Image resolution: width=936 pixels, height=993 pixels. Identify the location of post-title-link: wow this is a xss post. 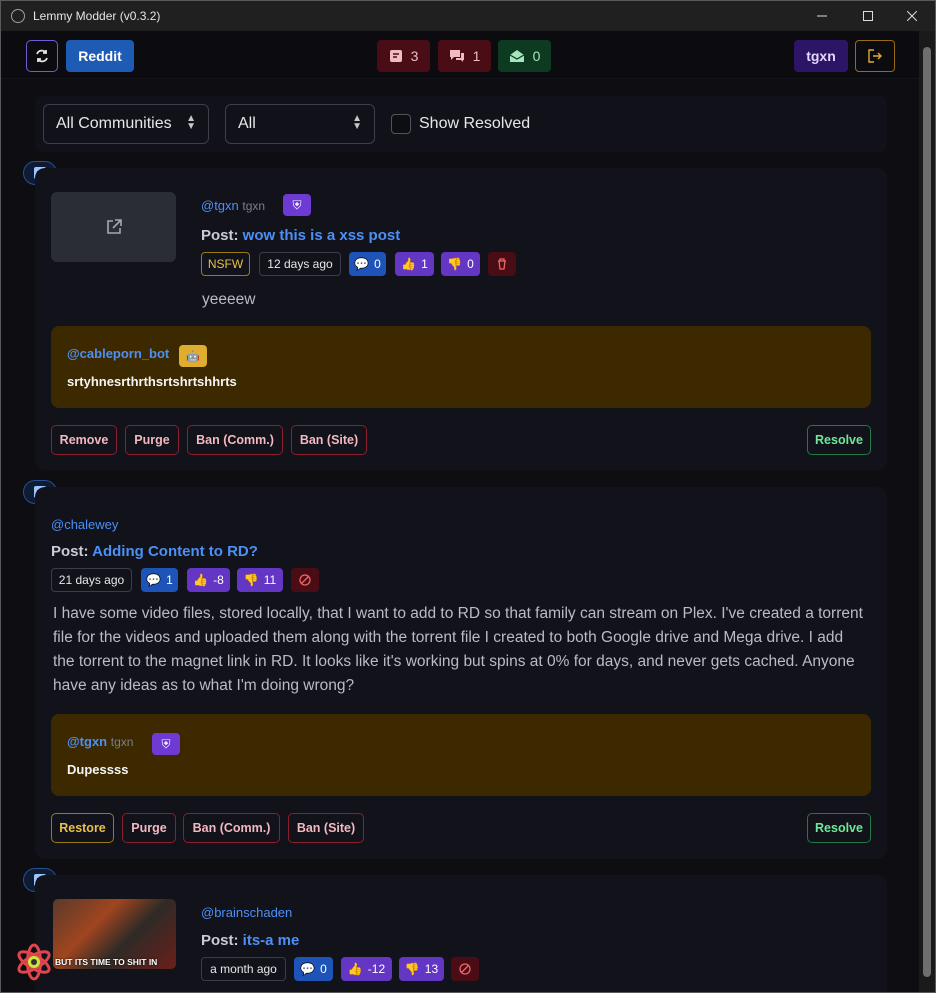
(322, 235).